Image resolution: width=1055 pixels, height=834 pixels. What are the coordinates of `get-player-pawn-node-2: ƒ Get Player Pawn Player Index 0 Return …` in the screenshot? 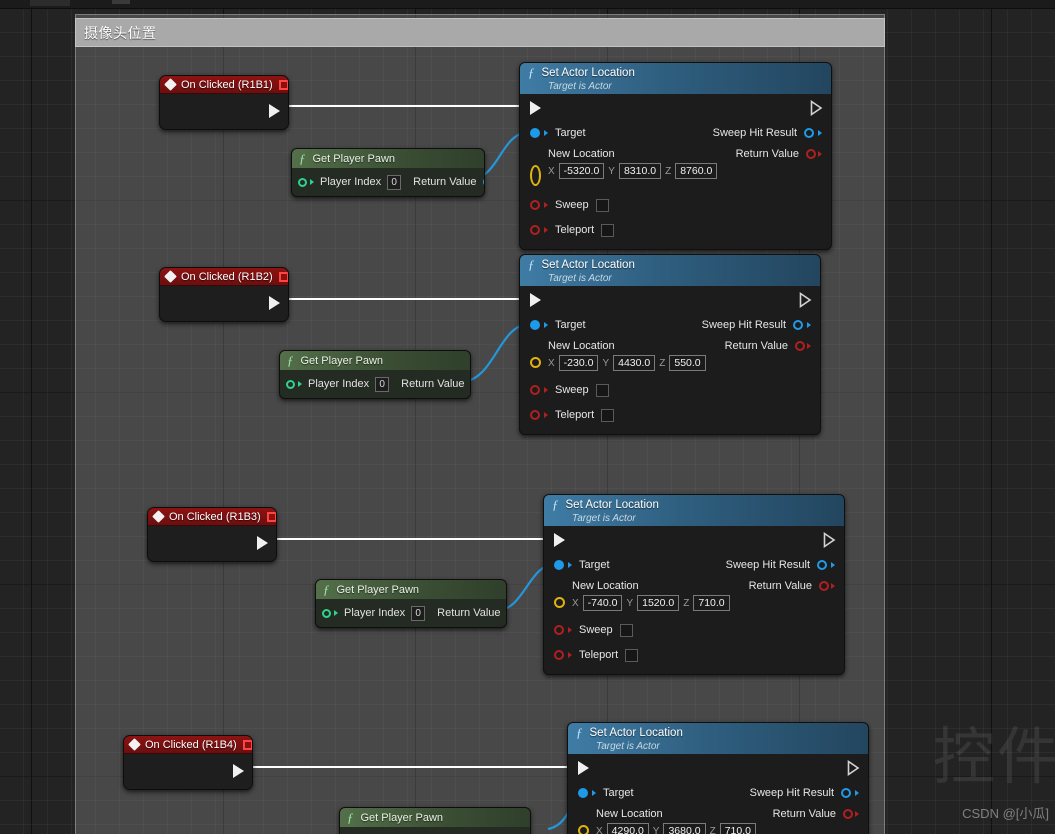 It's located at (375, 374).